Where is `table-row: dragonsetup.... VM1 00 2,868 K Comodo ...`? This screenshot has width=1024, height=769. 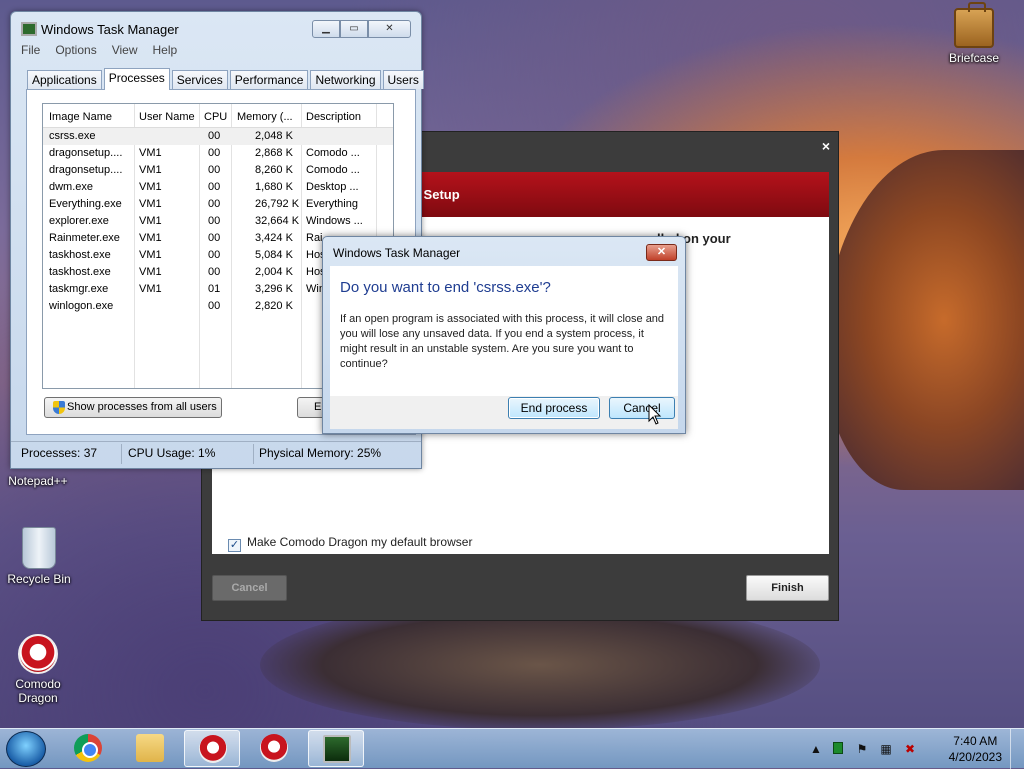 table-row: dragonsetup.... VM1 00 2,868 K Comodo ... is located at coordinates (218, 153).